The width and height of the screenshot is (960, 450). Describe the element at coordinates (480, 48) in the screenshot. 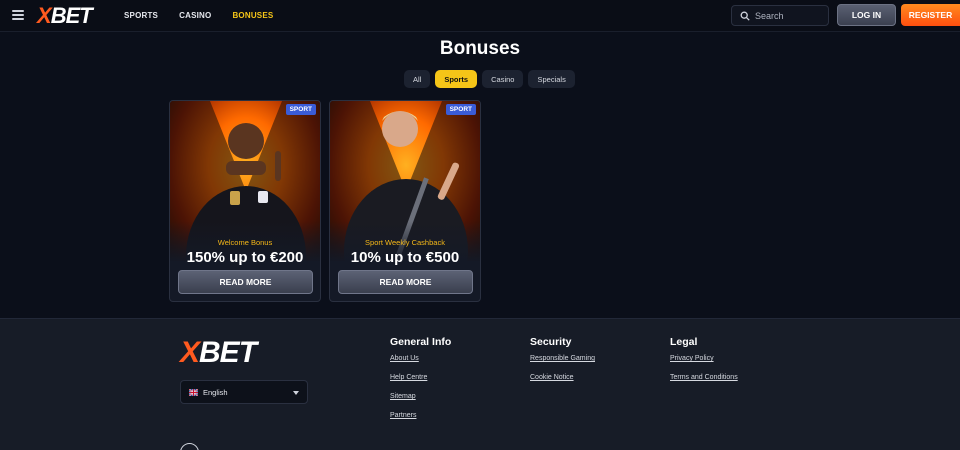

I see `page-title: Bonuses` at that location.